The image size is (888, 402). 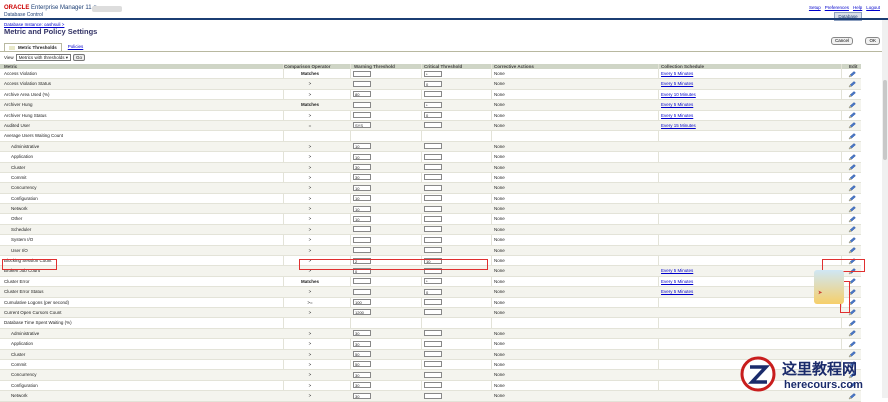 I want to click on logout-link: Logout, so click(x=873, y=7).